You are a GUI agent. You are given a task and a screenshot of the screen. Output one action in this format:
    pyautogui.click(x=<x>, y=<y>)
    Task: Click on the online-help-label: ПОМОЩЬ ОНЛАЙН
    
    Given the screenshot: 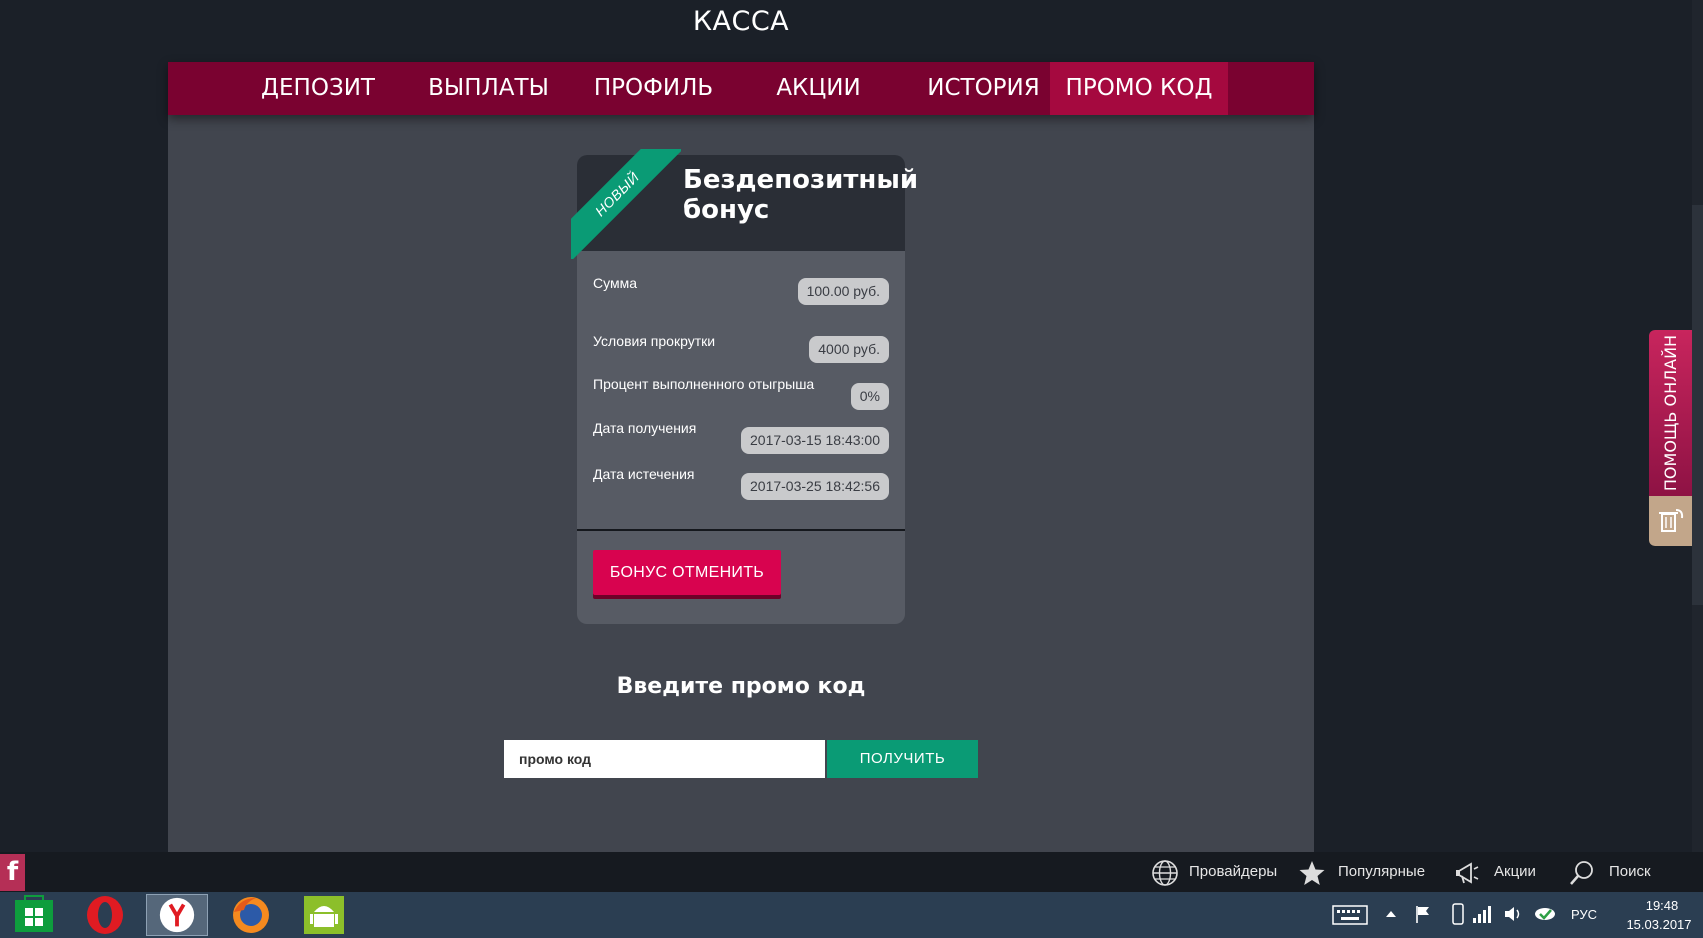 What is the action you would take?
    pyautogui.click(x=1670, y=413)
    